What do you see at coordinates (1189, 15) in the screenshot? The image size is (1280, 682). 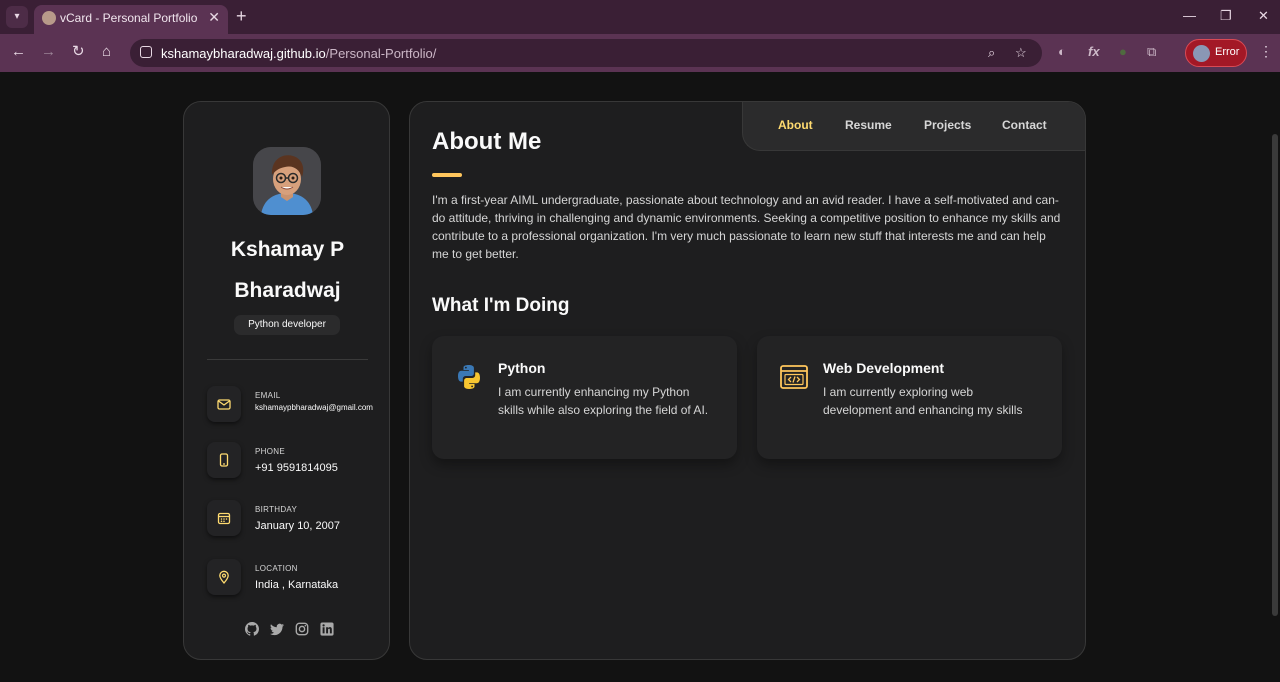 I see `minimize-icon: —` at bounding box center [1189, 15].